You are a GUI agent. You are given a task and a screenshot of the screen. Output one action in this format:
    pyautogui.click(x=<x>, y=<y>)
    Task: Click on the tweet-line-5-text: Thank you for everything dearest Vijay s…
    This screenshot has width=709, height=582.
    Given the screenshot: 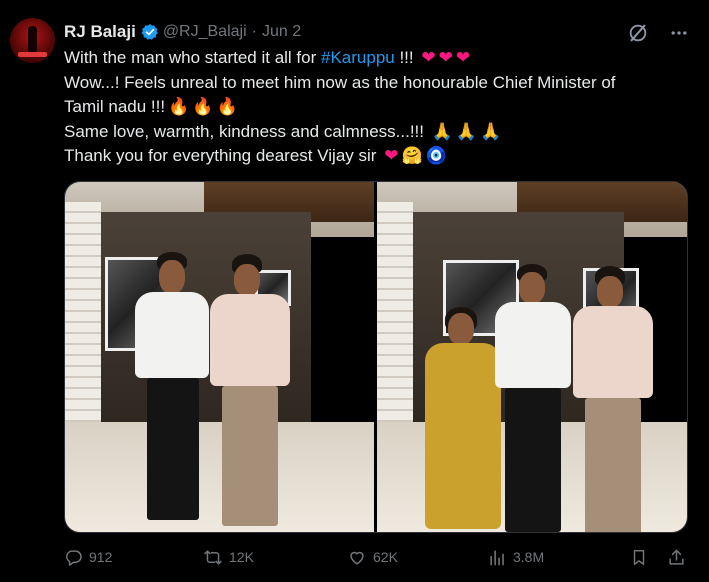 What is the action you would take?
    pyautogui.click(x=220, y=155)
    